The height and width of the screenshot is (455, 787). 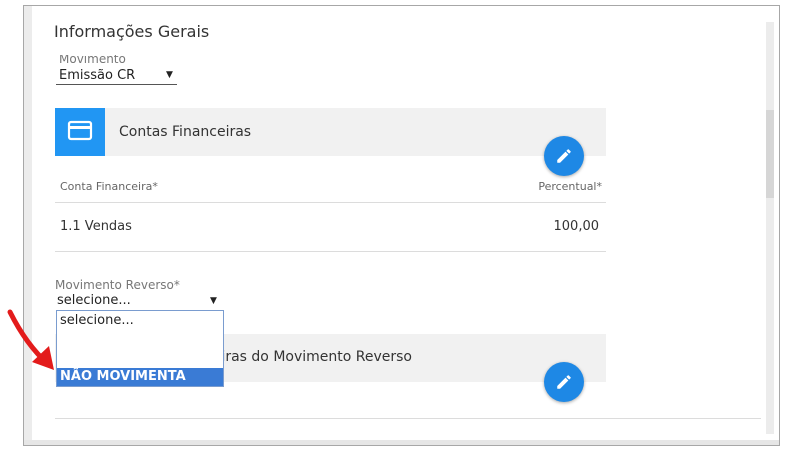 I want to click on credit-card-icon, so click(x=80, y=132).